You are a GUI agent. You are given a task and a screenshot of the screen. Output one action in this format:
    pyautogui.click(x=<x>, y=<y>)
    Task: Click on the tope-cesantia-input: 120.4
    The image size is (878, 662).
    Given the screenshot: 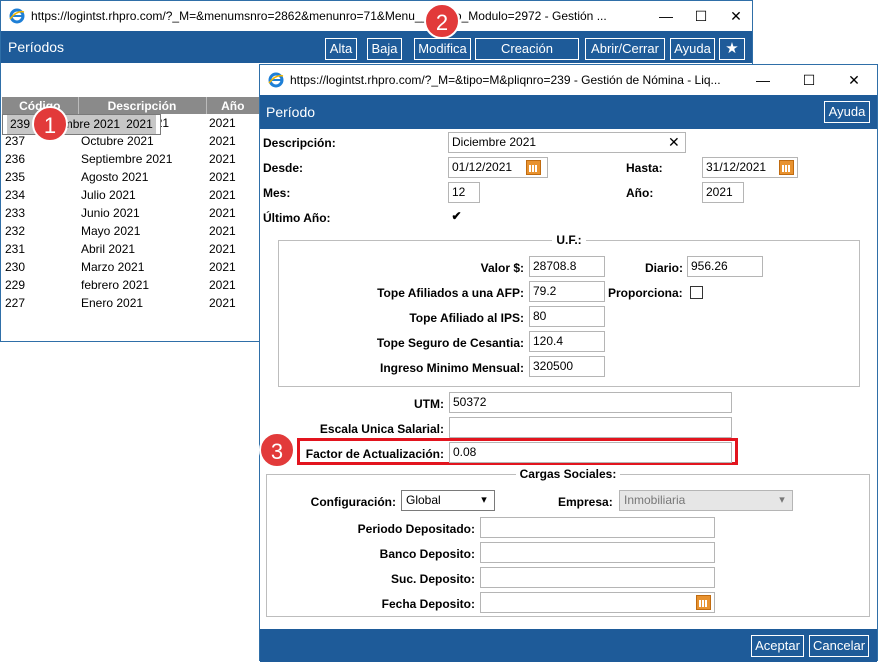 What is the action you would take?
    pyautogui.click(x=567, y=341)
    